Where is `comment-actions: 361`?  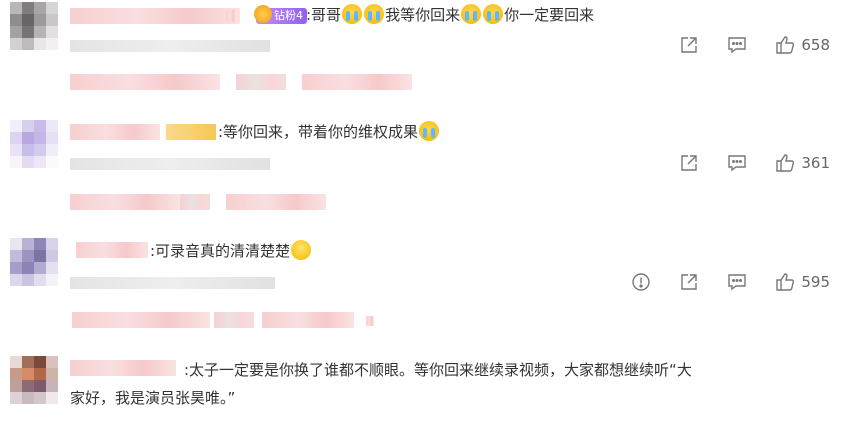 comment-actions: 361 is located at coordinates (740, 163).